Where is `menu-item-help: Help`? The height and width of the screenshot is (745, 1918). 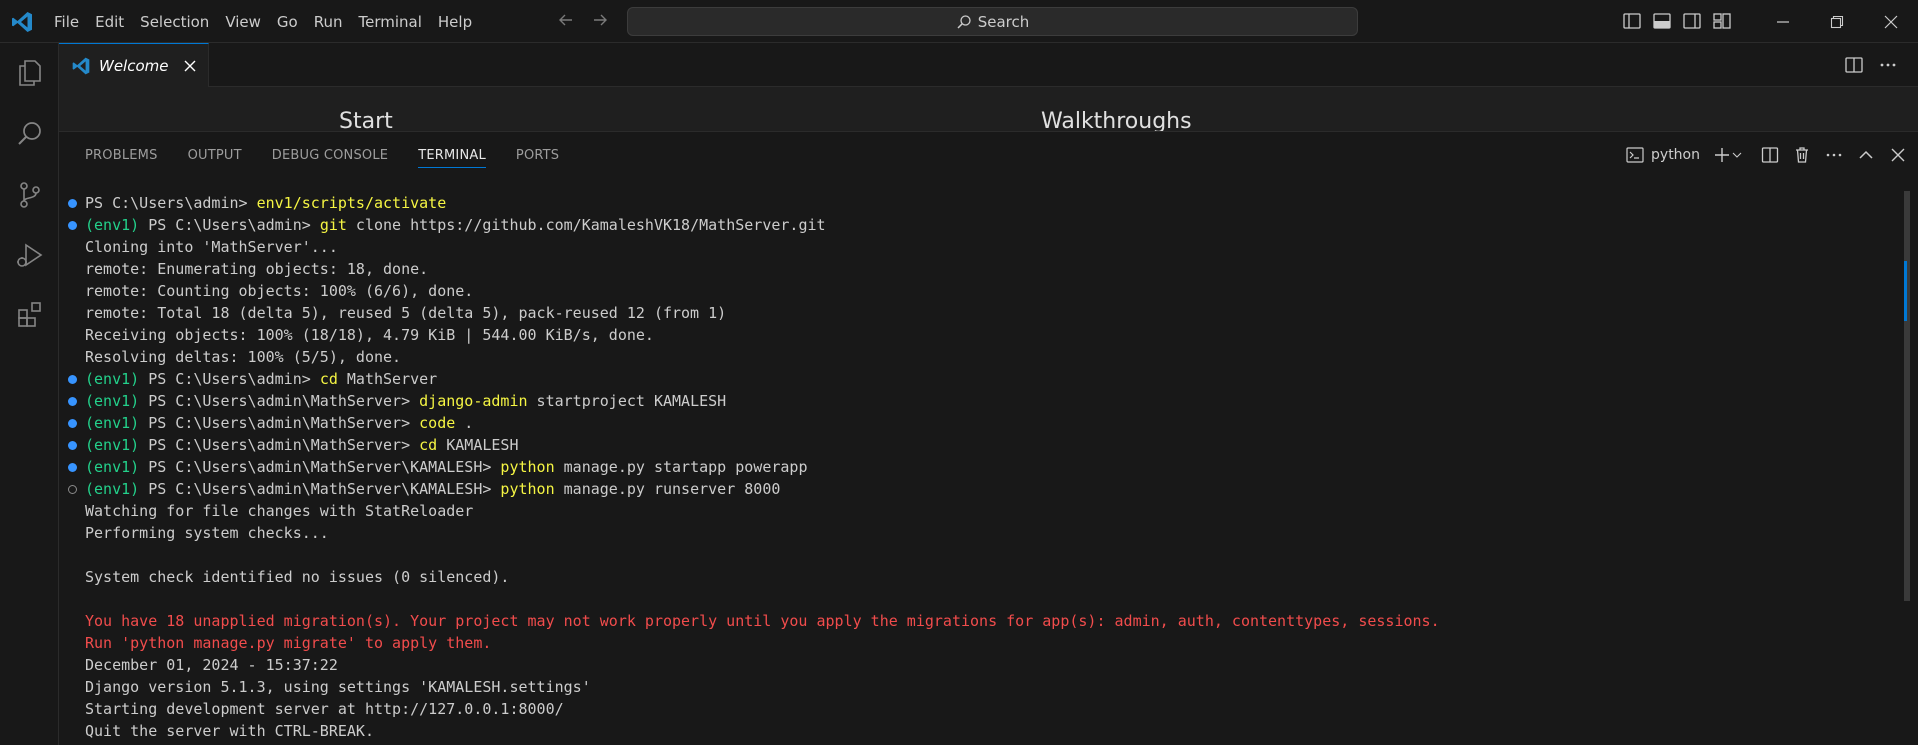 menu-item-help: Help is located at coordinates (455, 22).